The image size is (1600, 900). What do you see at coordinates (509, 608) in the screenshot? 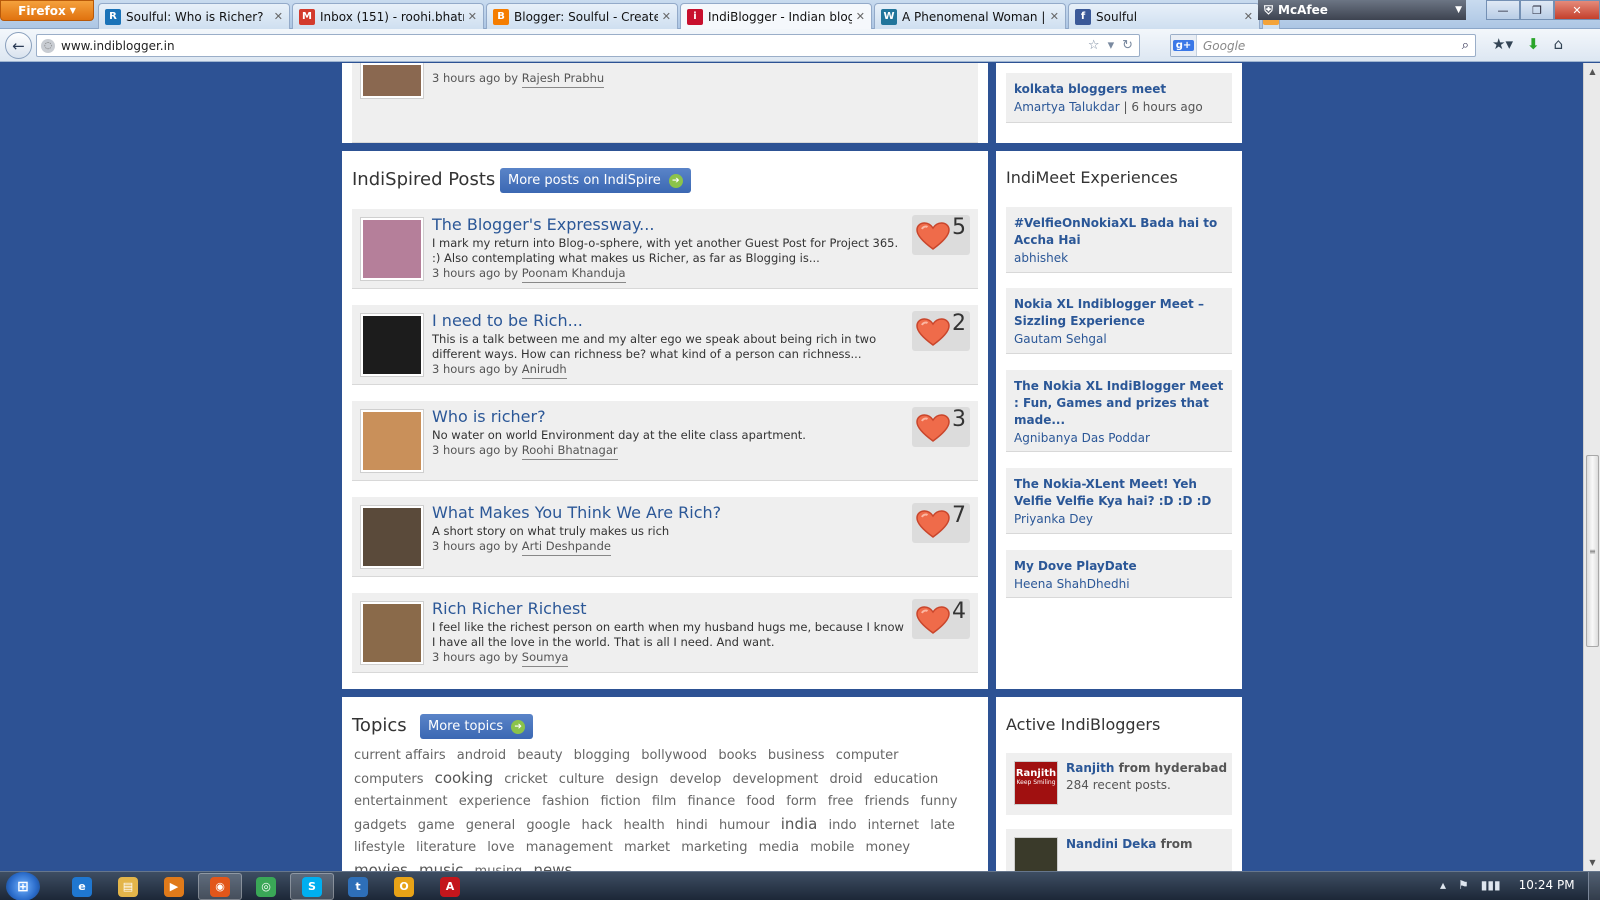
I see `post-title-link: Rich Richer Richest` at bounding box center [509, 608].